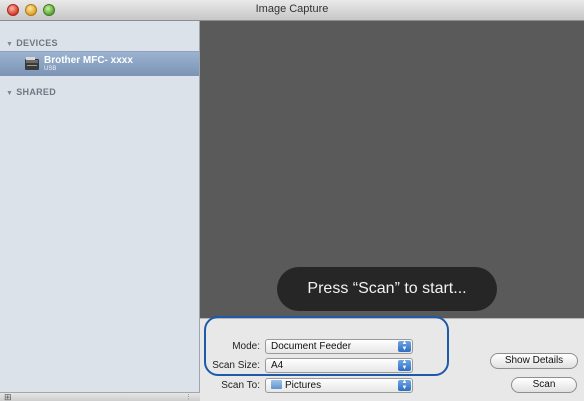  I want to click on show-details-button: Show Details, so click(534, 361).